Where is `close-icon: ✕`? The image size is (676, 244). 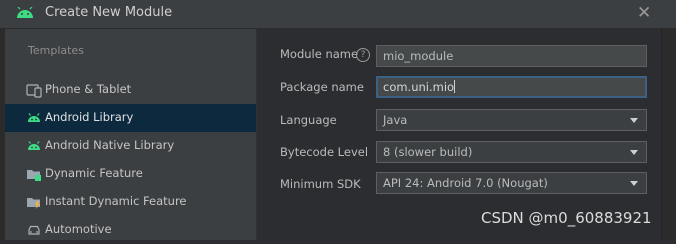 close-icon: ✕ is located at coordinates (644, 13).